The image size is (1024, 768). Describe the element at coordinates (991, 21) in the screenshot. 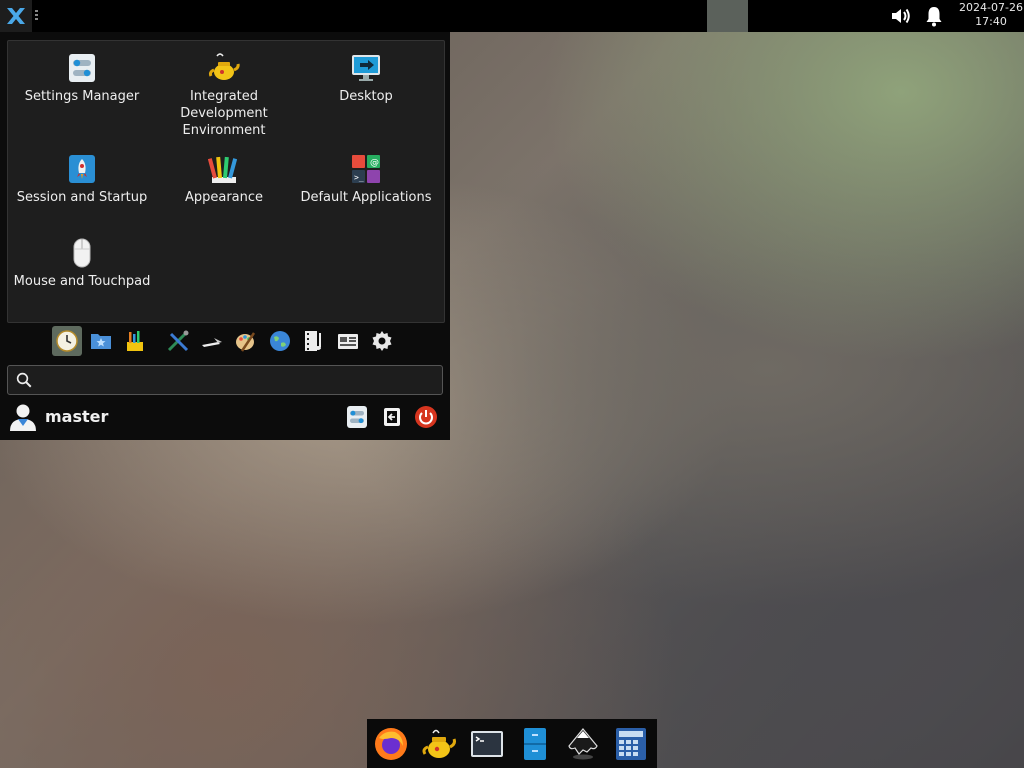

I see `clock-time: 17:40` at that location.